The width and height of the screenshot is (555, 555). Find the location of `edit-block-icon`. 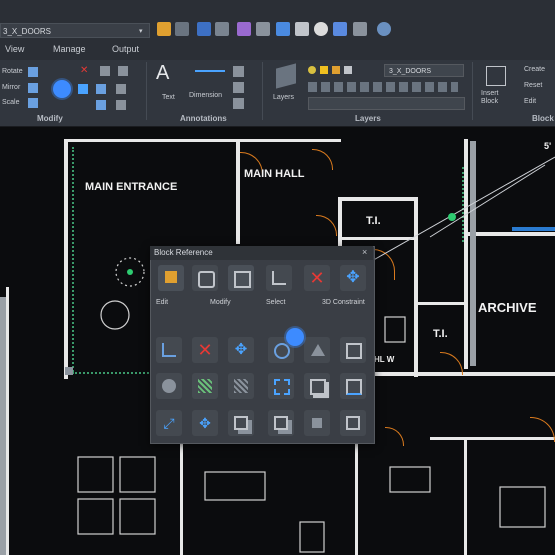

edit-block-icon is located at coordinates (171, 278).